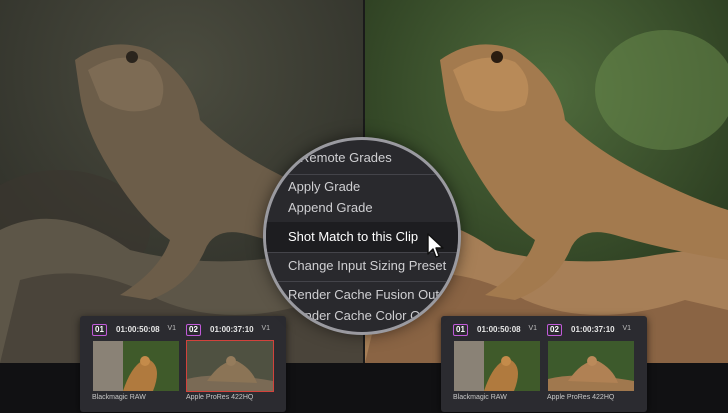 This screenshot has width=728, height=413. Describe the element at coordinates (368, 315) in the screenshot. I see `menu-item-render-cache-color: Render Cache Color Output` at that location.